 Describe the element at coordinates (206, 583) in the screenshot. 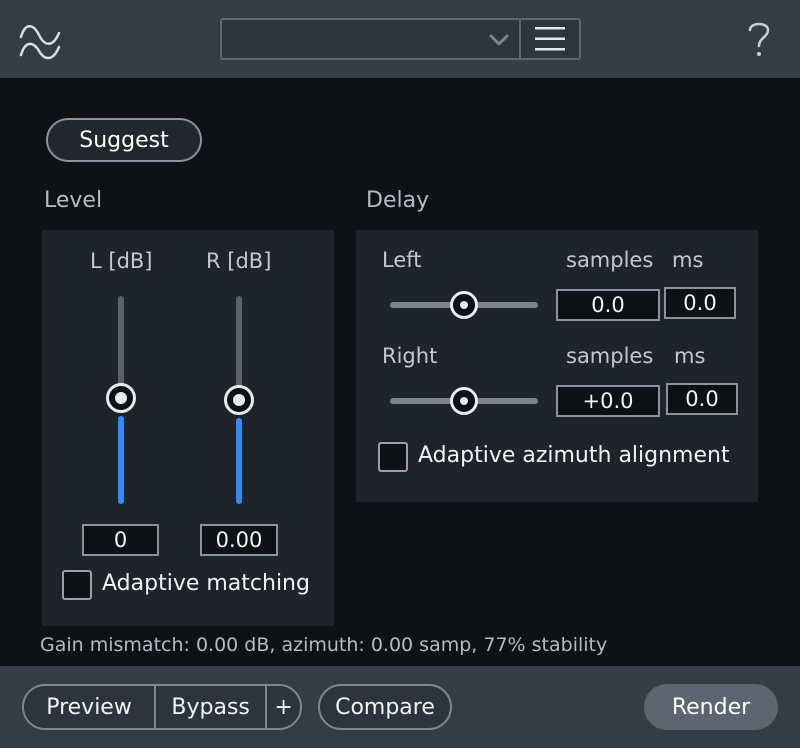

I see `adaptive-matching-label: Adaptive matching` at that location.